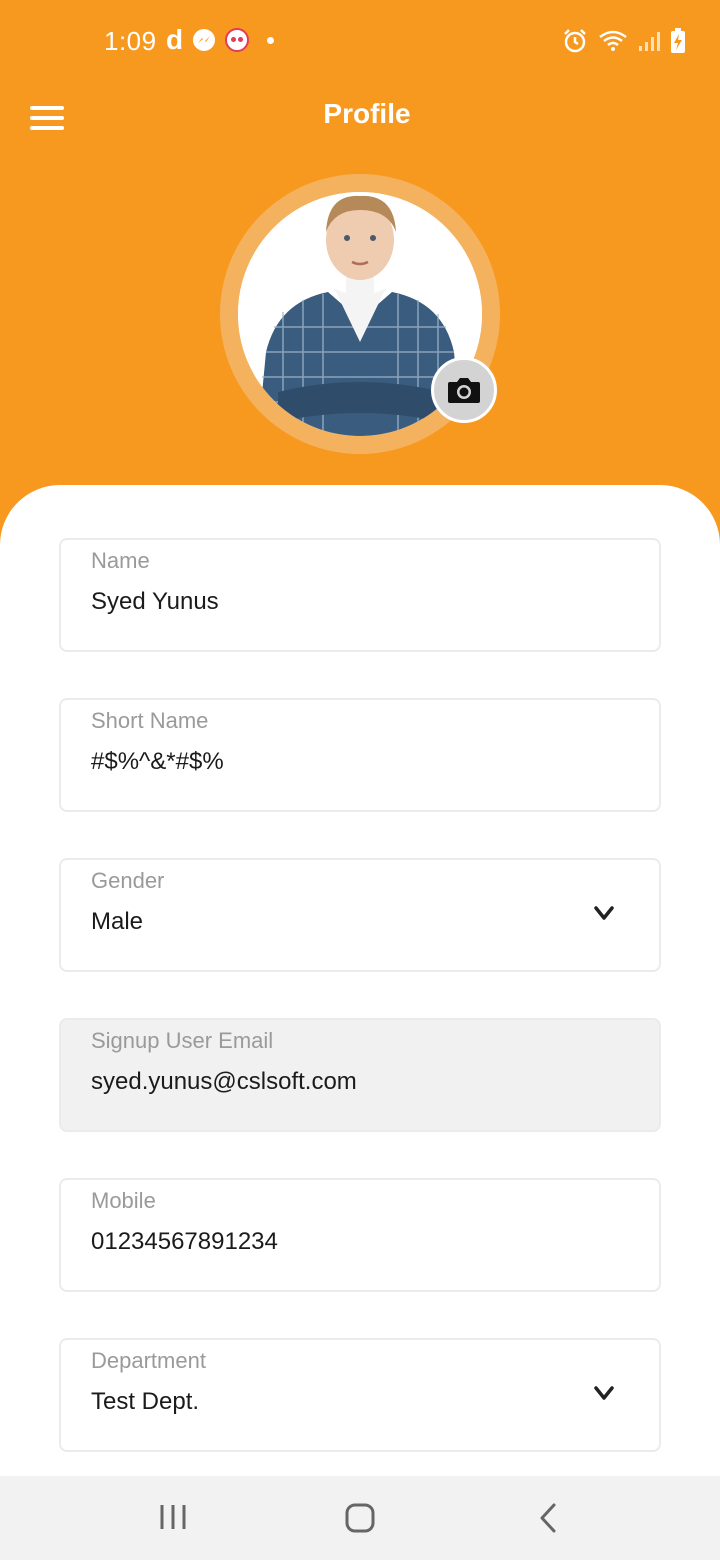  I want to click on notification-dot, so click(271, 40).